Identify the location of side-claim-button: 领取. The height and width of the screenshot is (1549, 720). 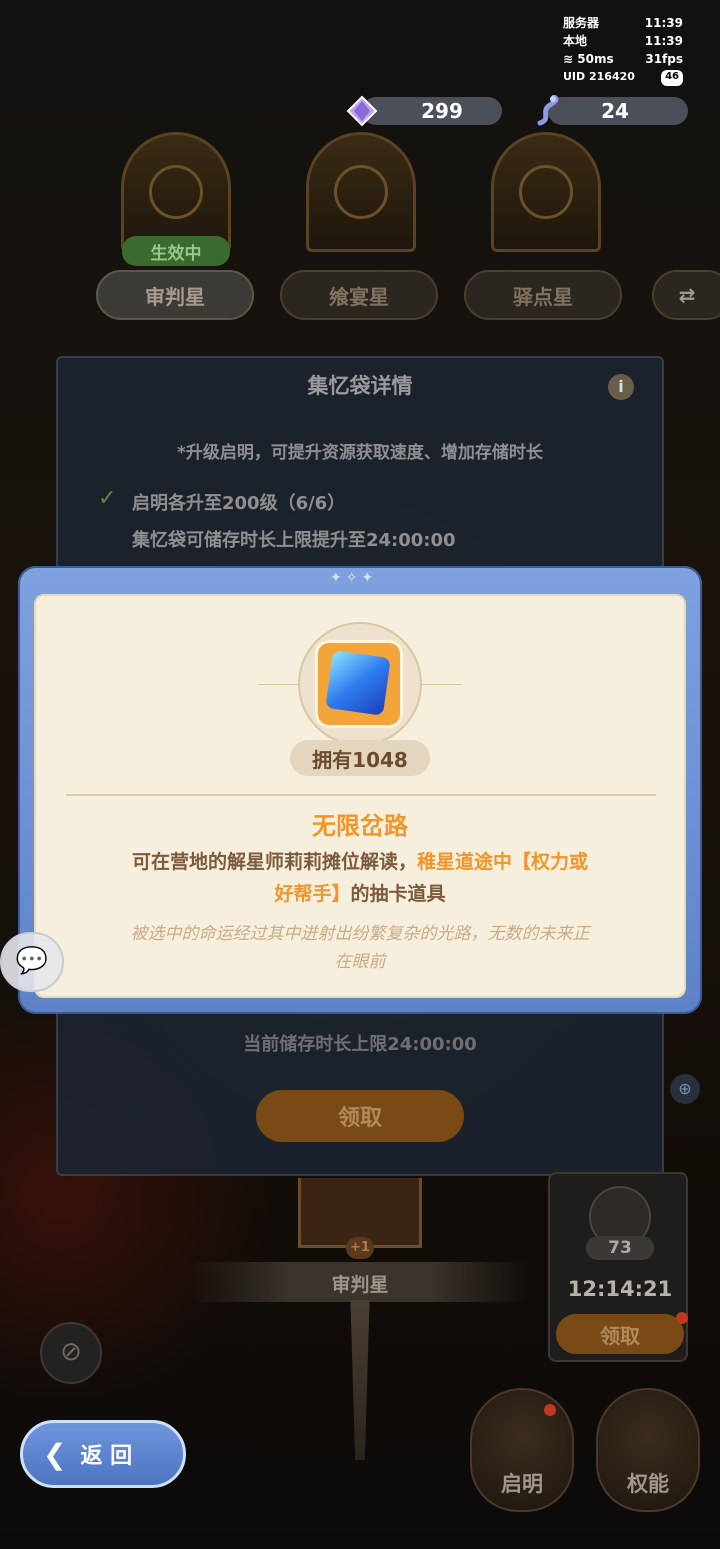
(620, 1334).